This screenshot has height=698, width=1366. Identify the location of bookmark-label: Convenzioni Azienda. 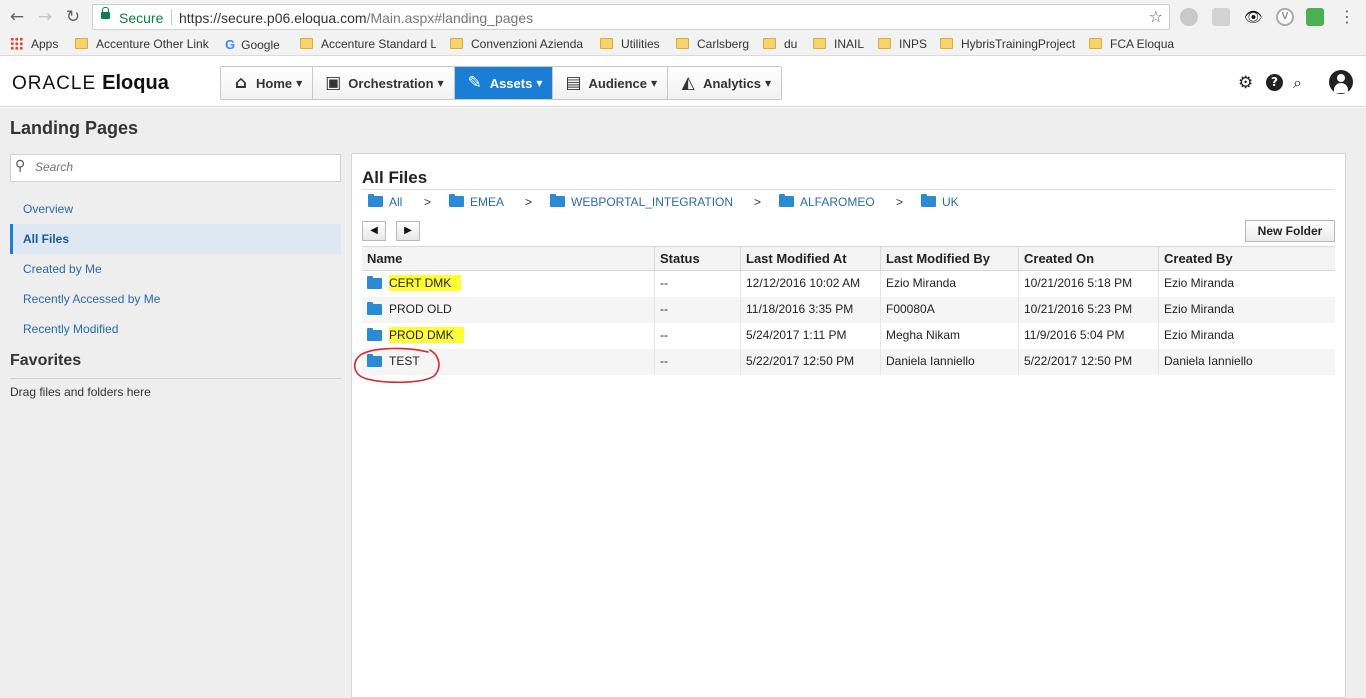
(527, 44).